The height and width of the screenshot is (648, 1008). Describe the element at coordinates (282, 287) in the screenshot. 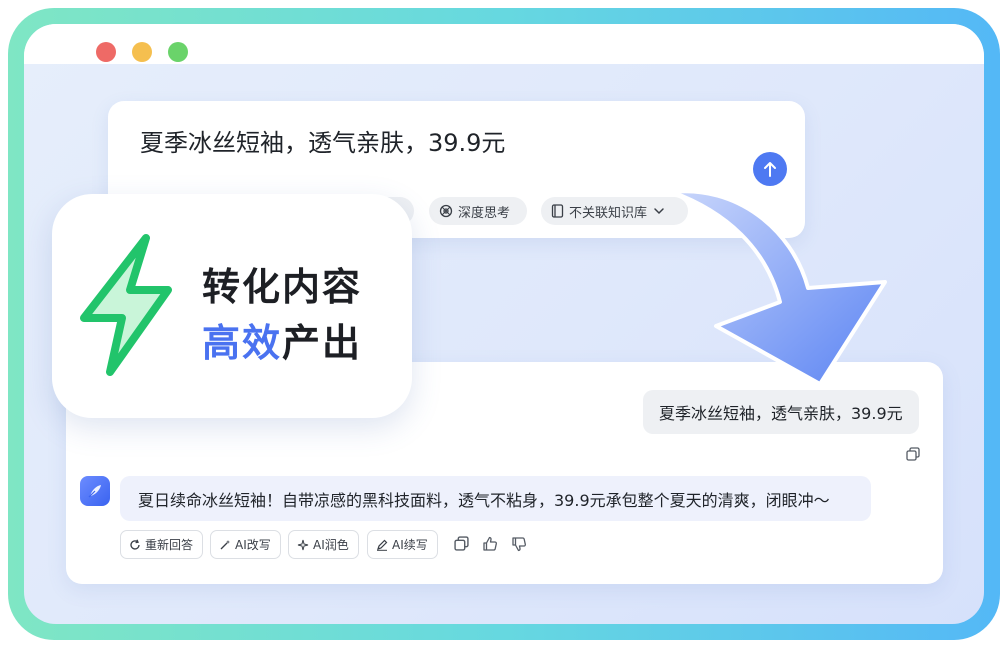

I see `badge-title: 转化内容` at that location.